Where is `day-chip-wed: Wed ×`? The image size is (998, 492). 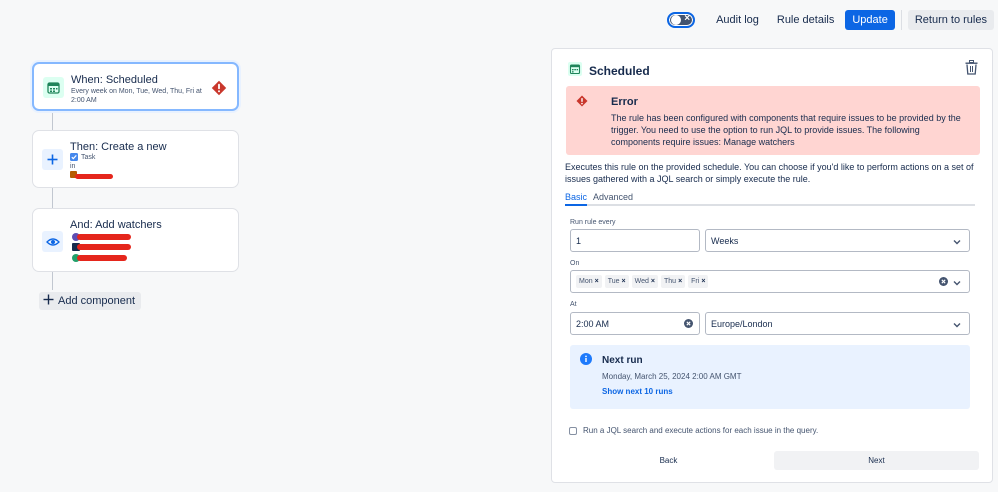 day-chip-wed: Wed × is located at coordinates (644, 281).